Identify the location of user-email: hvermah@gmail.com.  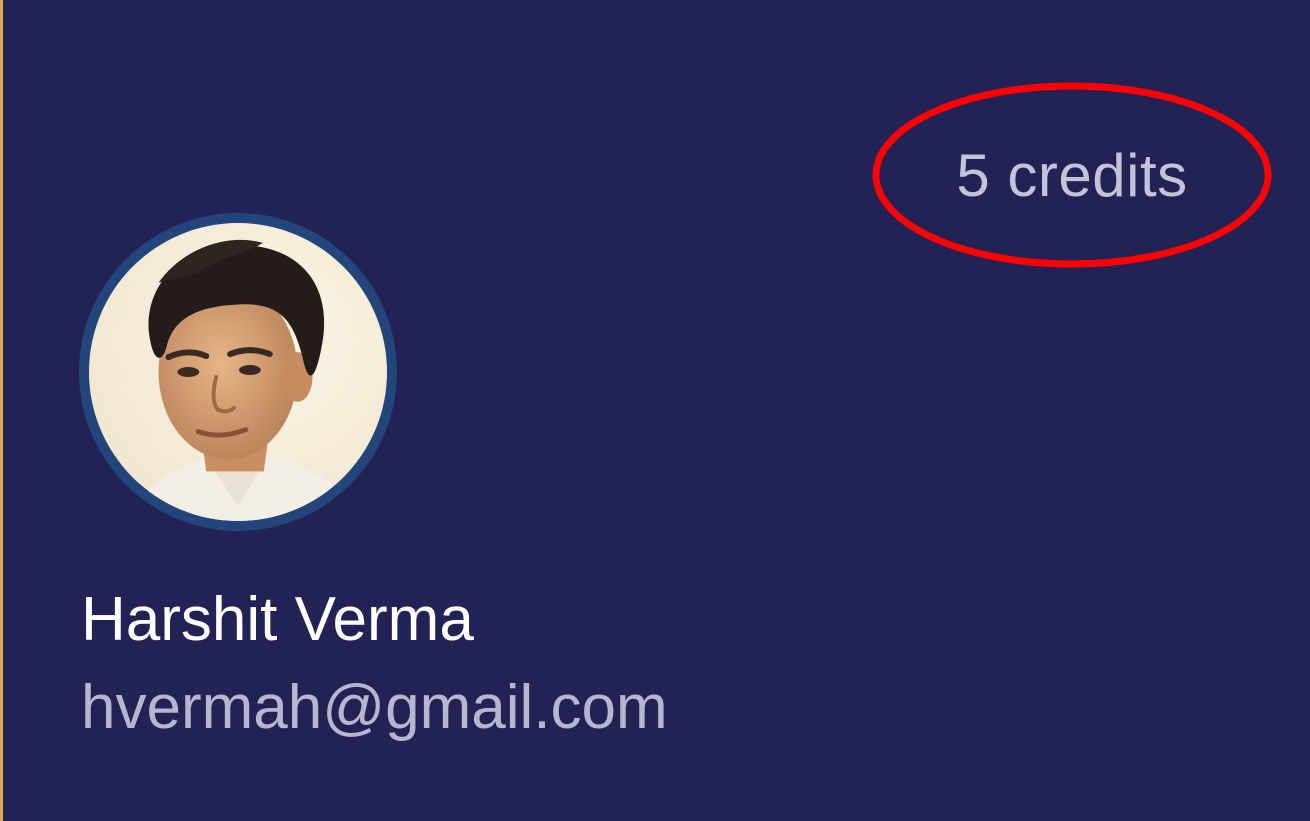
(374, 707).